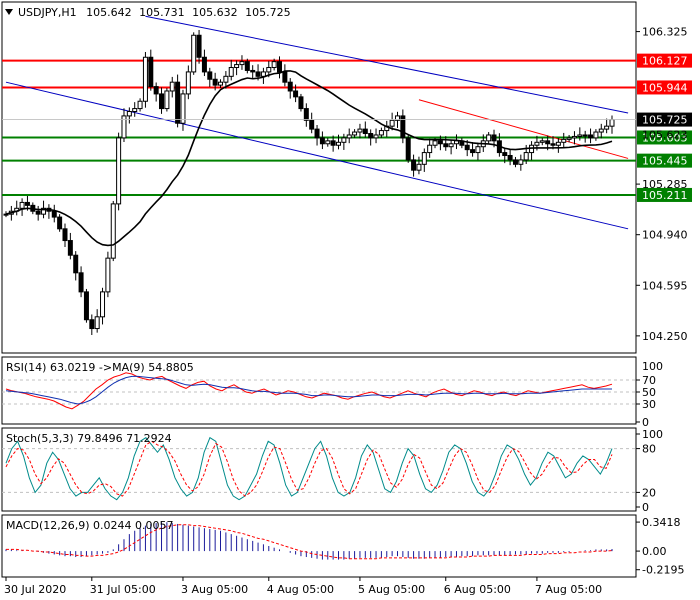 The width and height of the screenshot is (700, 600). I want to click on price-level-tag-label: 105.944, so click(665, 87).